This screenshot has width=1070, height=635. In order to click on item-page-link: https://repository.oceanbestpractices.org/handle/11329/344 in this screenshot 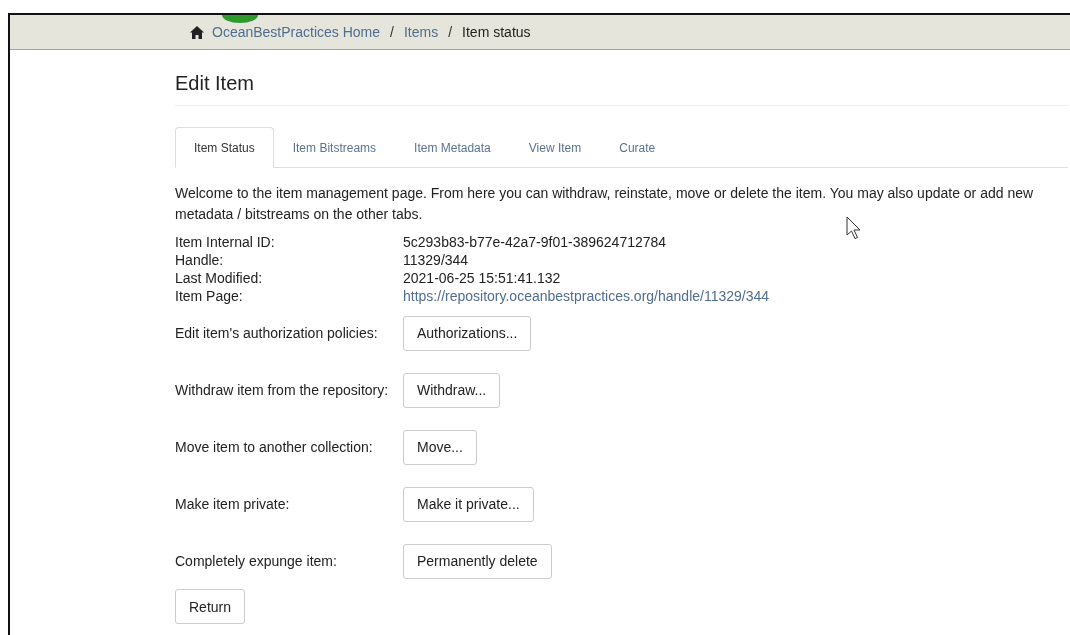, I will do `click(735, 296)`.